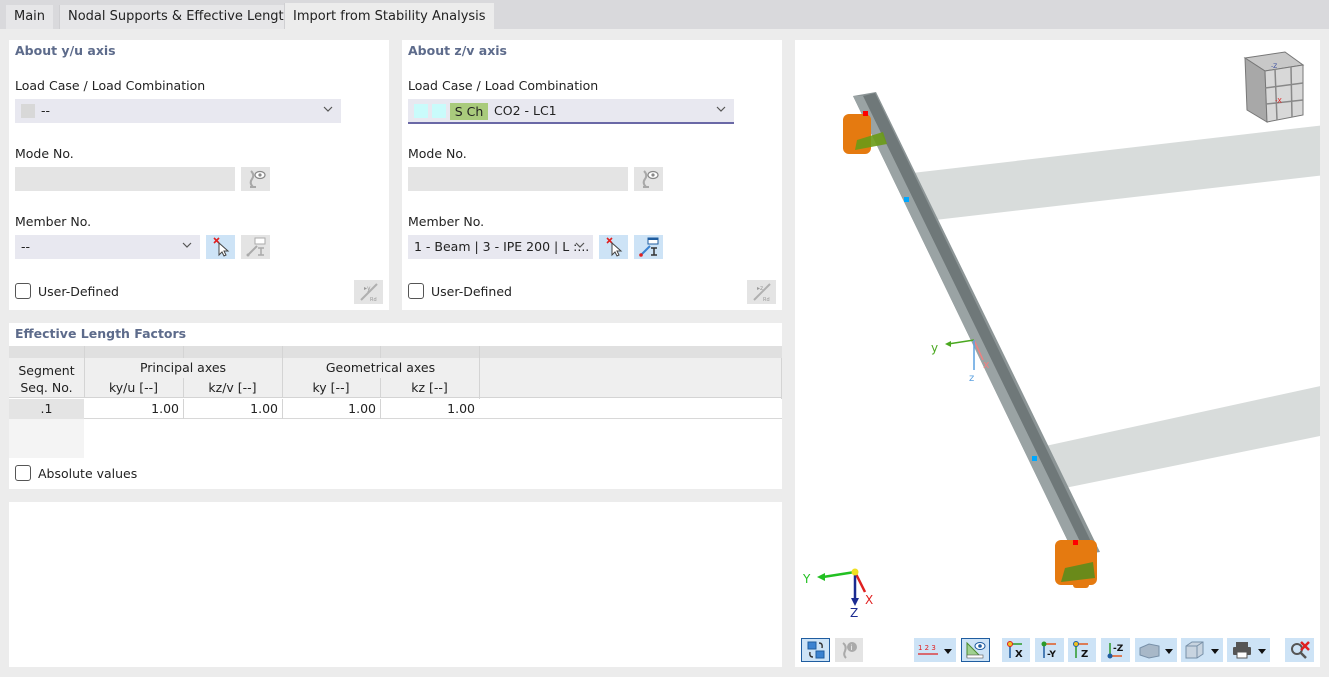 The height and width of the screenshot is (677, 1329). Describe the element at coordinates (101, 333) in the screenshot. I see `effective-length-title: Effective Length Factors` at that location.